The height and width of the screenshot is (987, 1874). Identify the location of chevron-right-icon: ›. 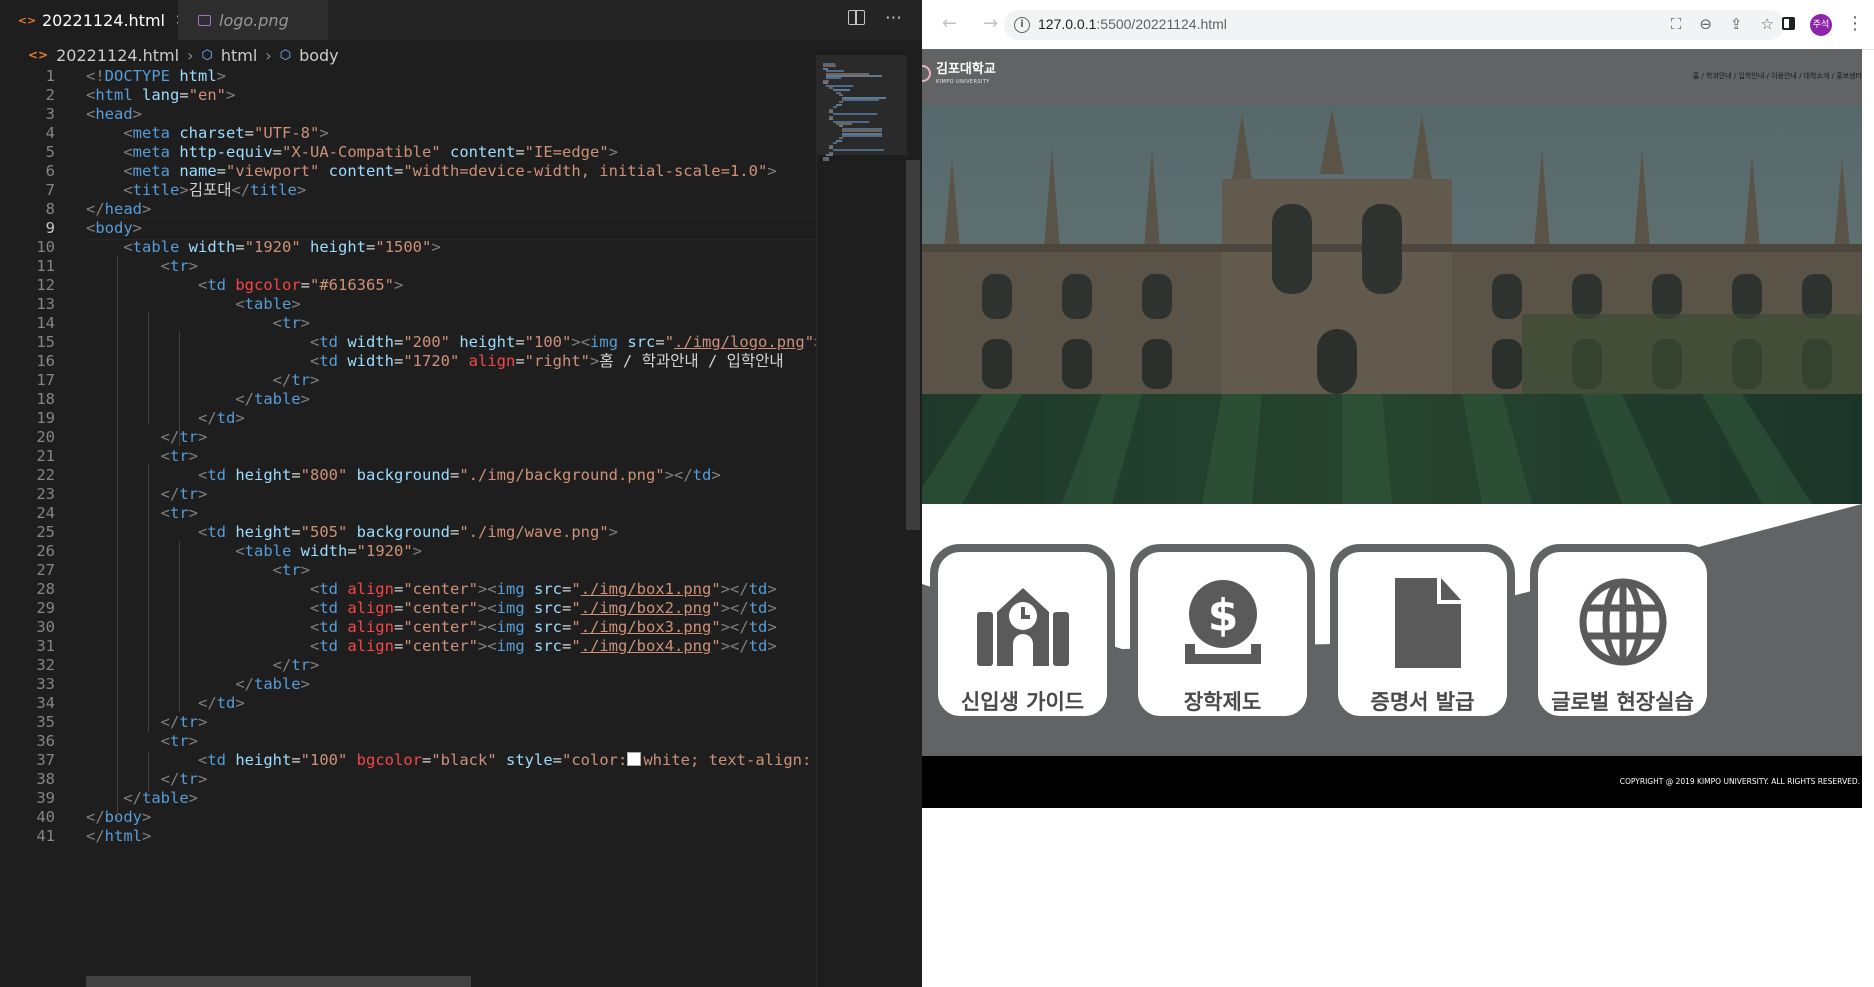
(190, 55).